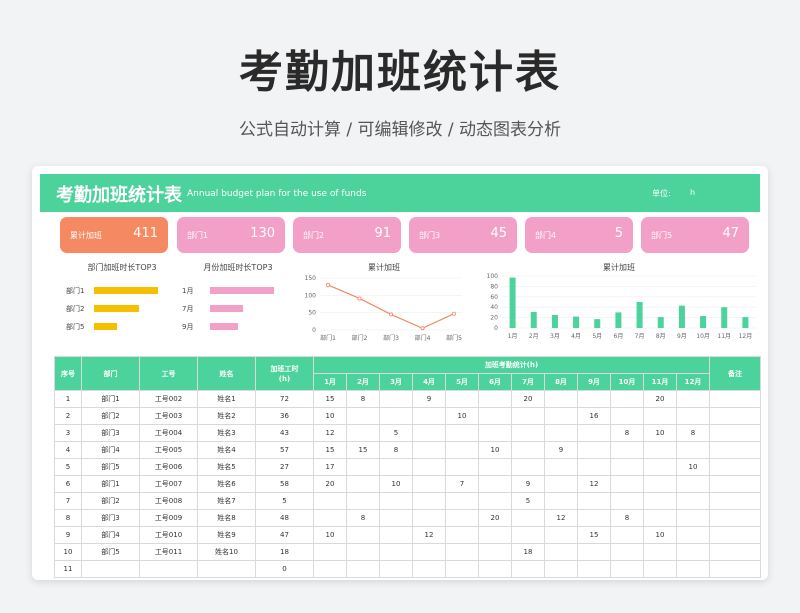 This screenshot has width=800, height=613. What do you see at coordinates (284, 433) in the screenshot?
I see `cell-total: 43` at bounding box center [284, 433].